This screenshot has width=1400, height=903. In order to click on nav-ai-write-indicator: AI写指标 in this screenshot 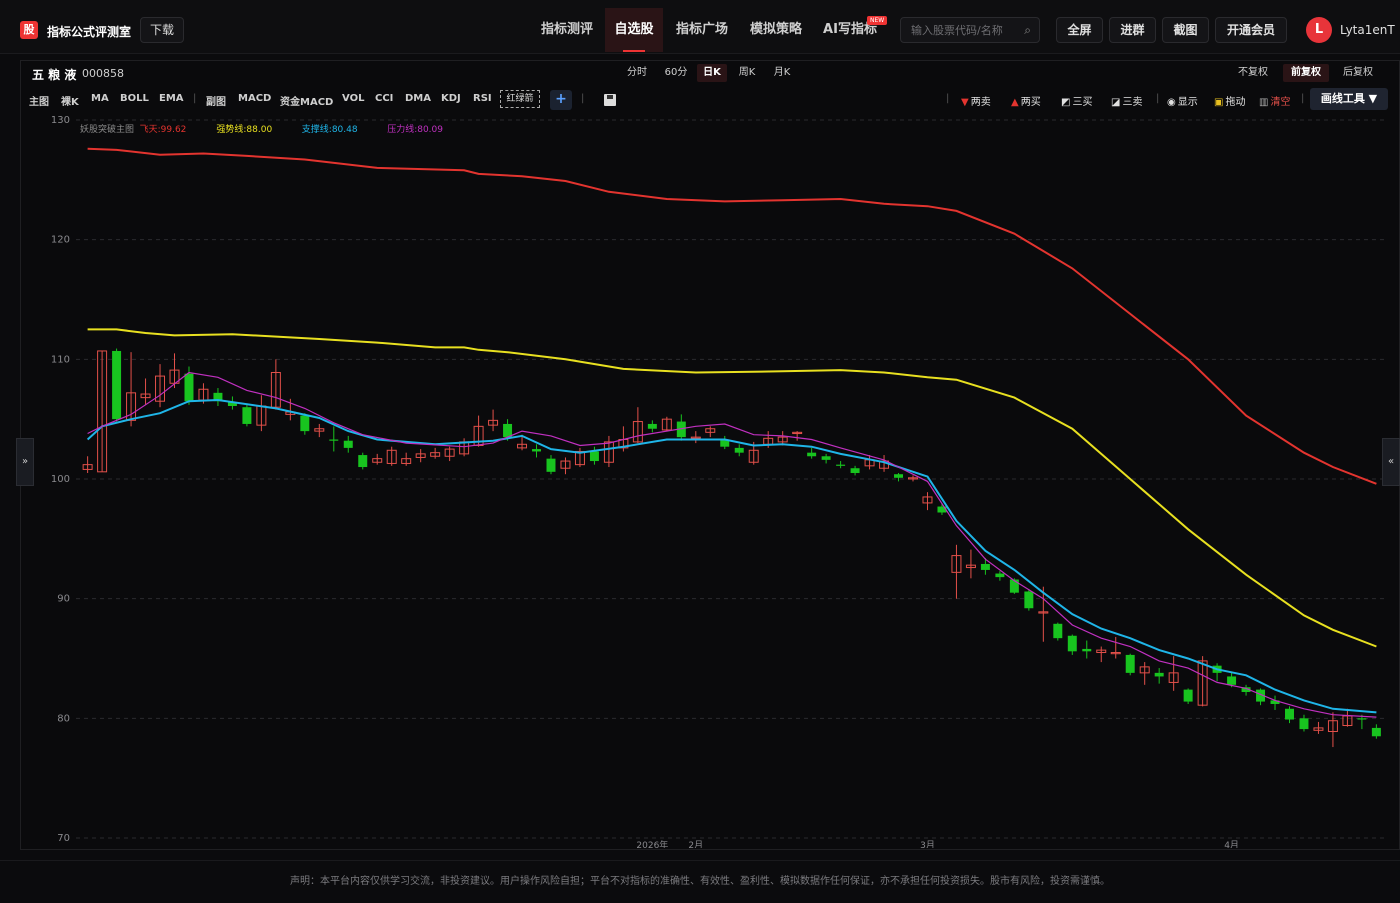, I will do `click(850, 30)`.